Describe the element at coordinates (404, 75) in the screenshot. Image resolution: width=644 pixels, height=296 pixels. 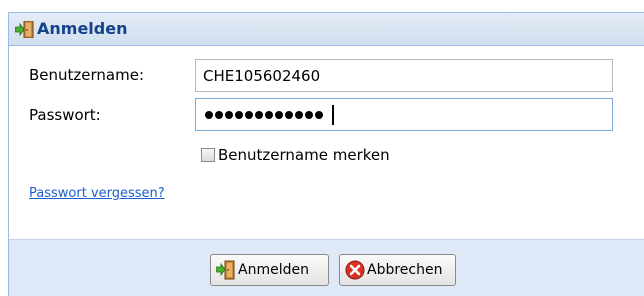
I see `username-field` at that location.